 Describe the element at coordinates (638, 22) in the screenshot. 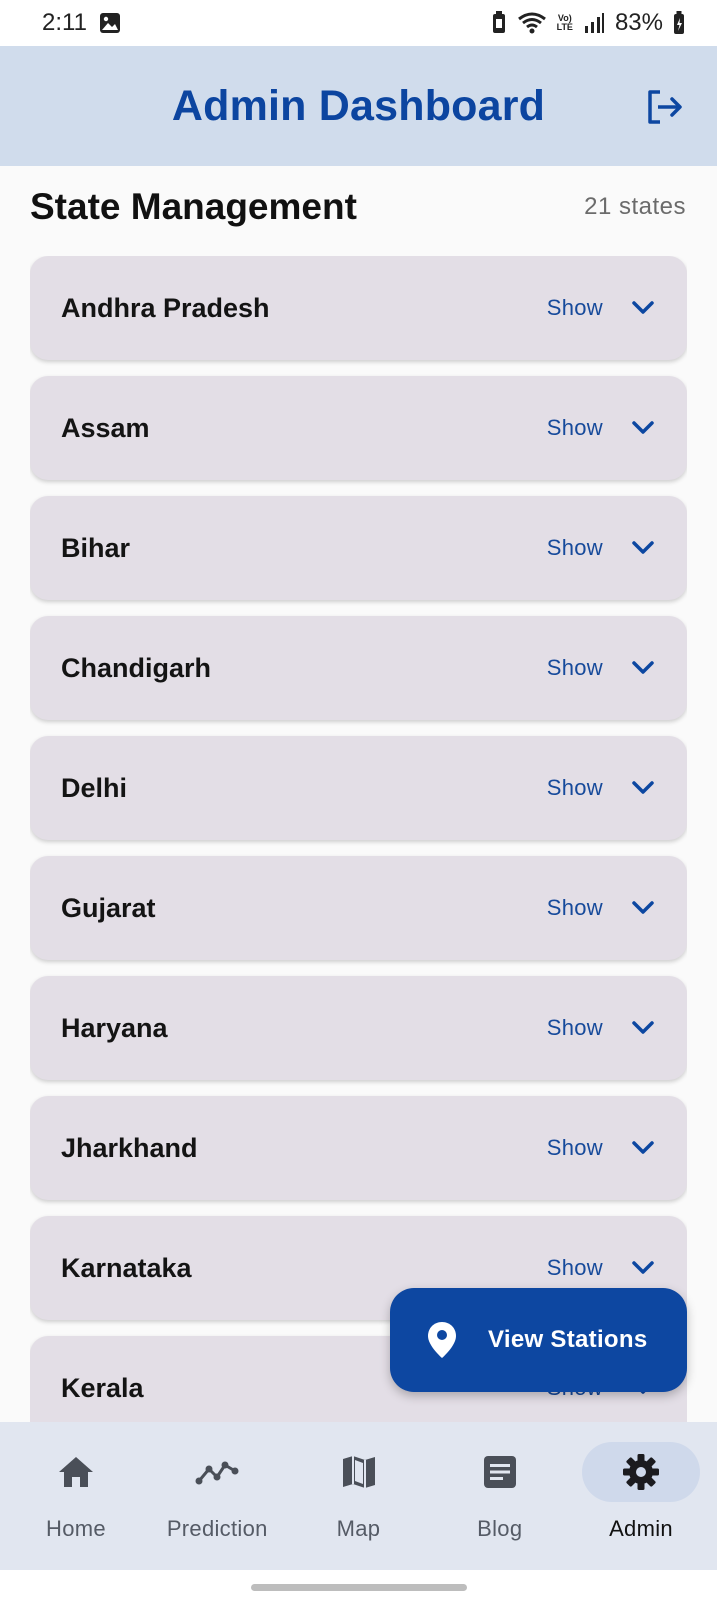

I see `battery-percent: 83%` at that location.